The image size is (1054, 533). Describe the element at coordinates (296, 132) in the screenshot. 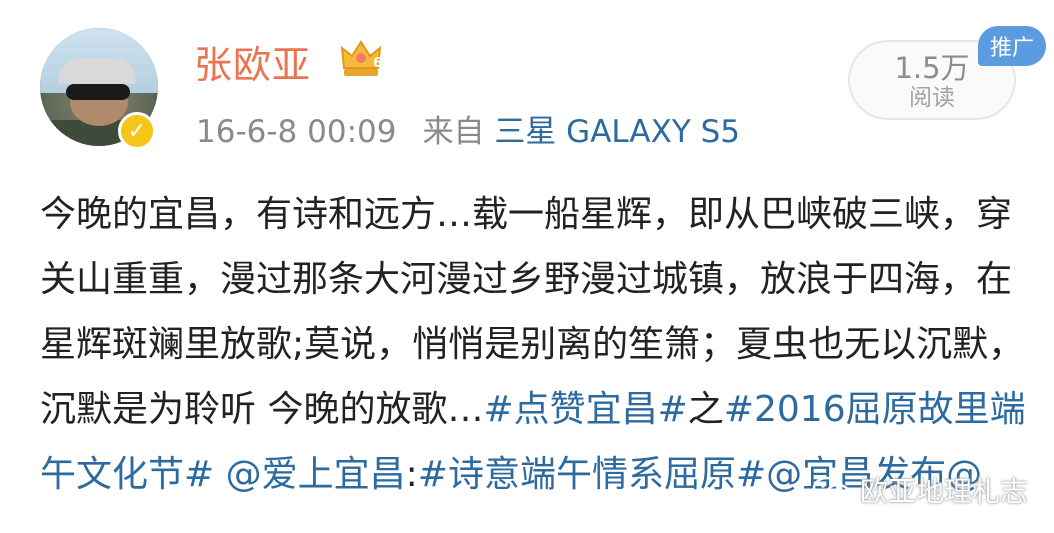

I see `post-time: 16-6-8 00:09` at that location.